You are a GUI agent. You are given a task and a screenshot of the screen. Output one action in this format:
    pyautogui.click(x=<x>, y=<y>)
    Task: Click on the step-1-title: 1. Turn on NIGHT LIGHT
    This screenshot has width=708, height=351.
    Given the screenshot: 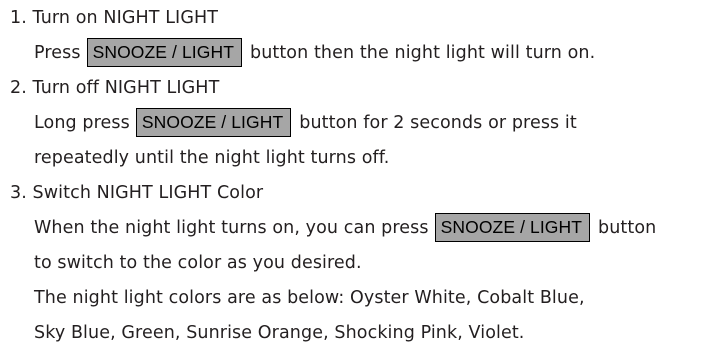 What is the action you would take?
    pyautogui.click(x=114, y=17)
    